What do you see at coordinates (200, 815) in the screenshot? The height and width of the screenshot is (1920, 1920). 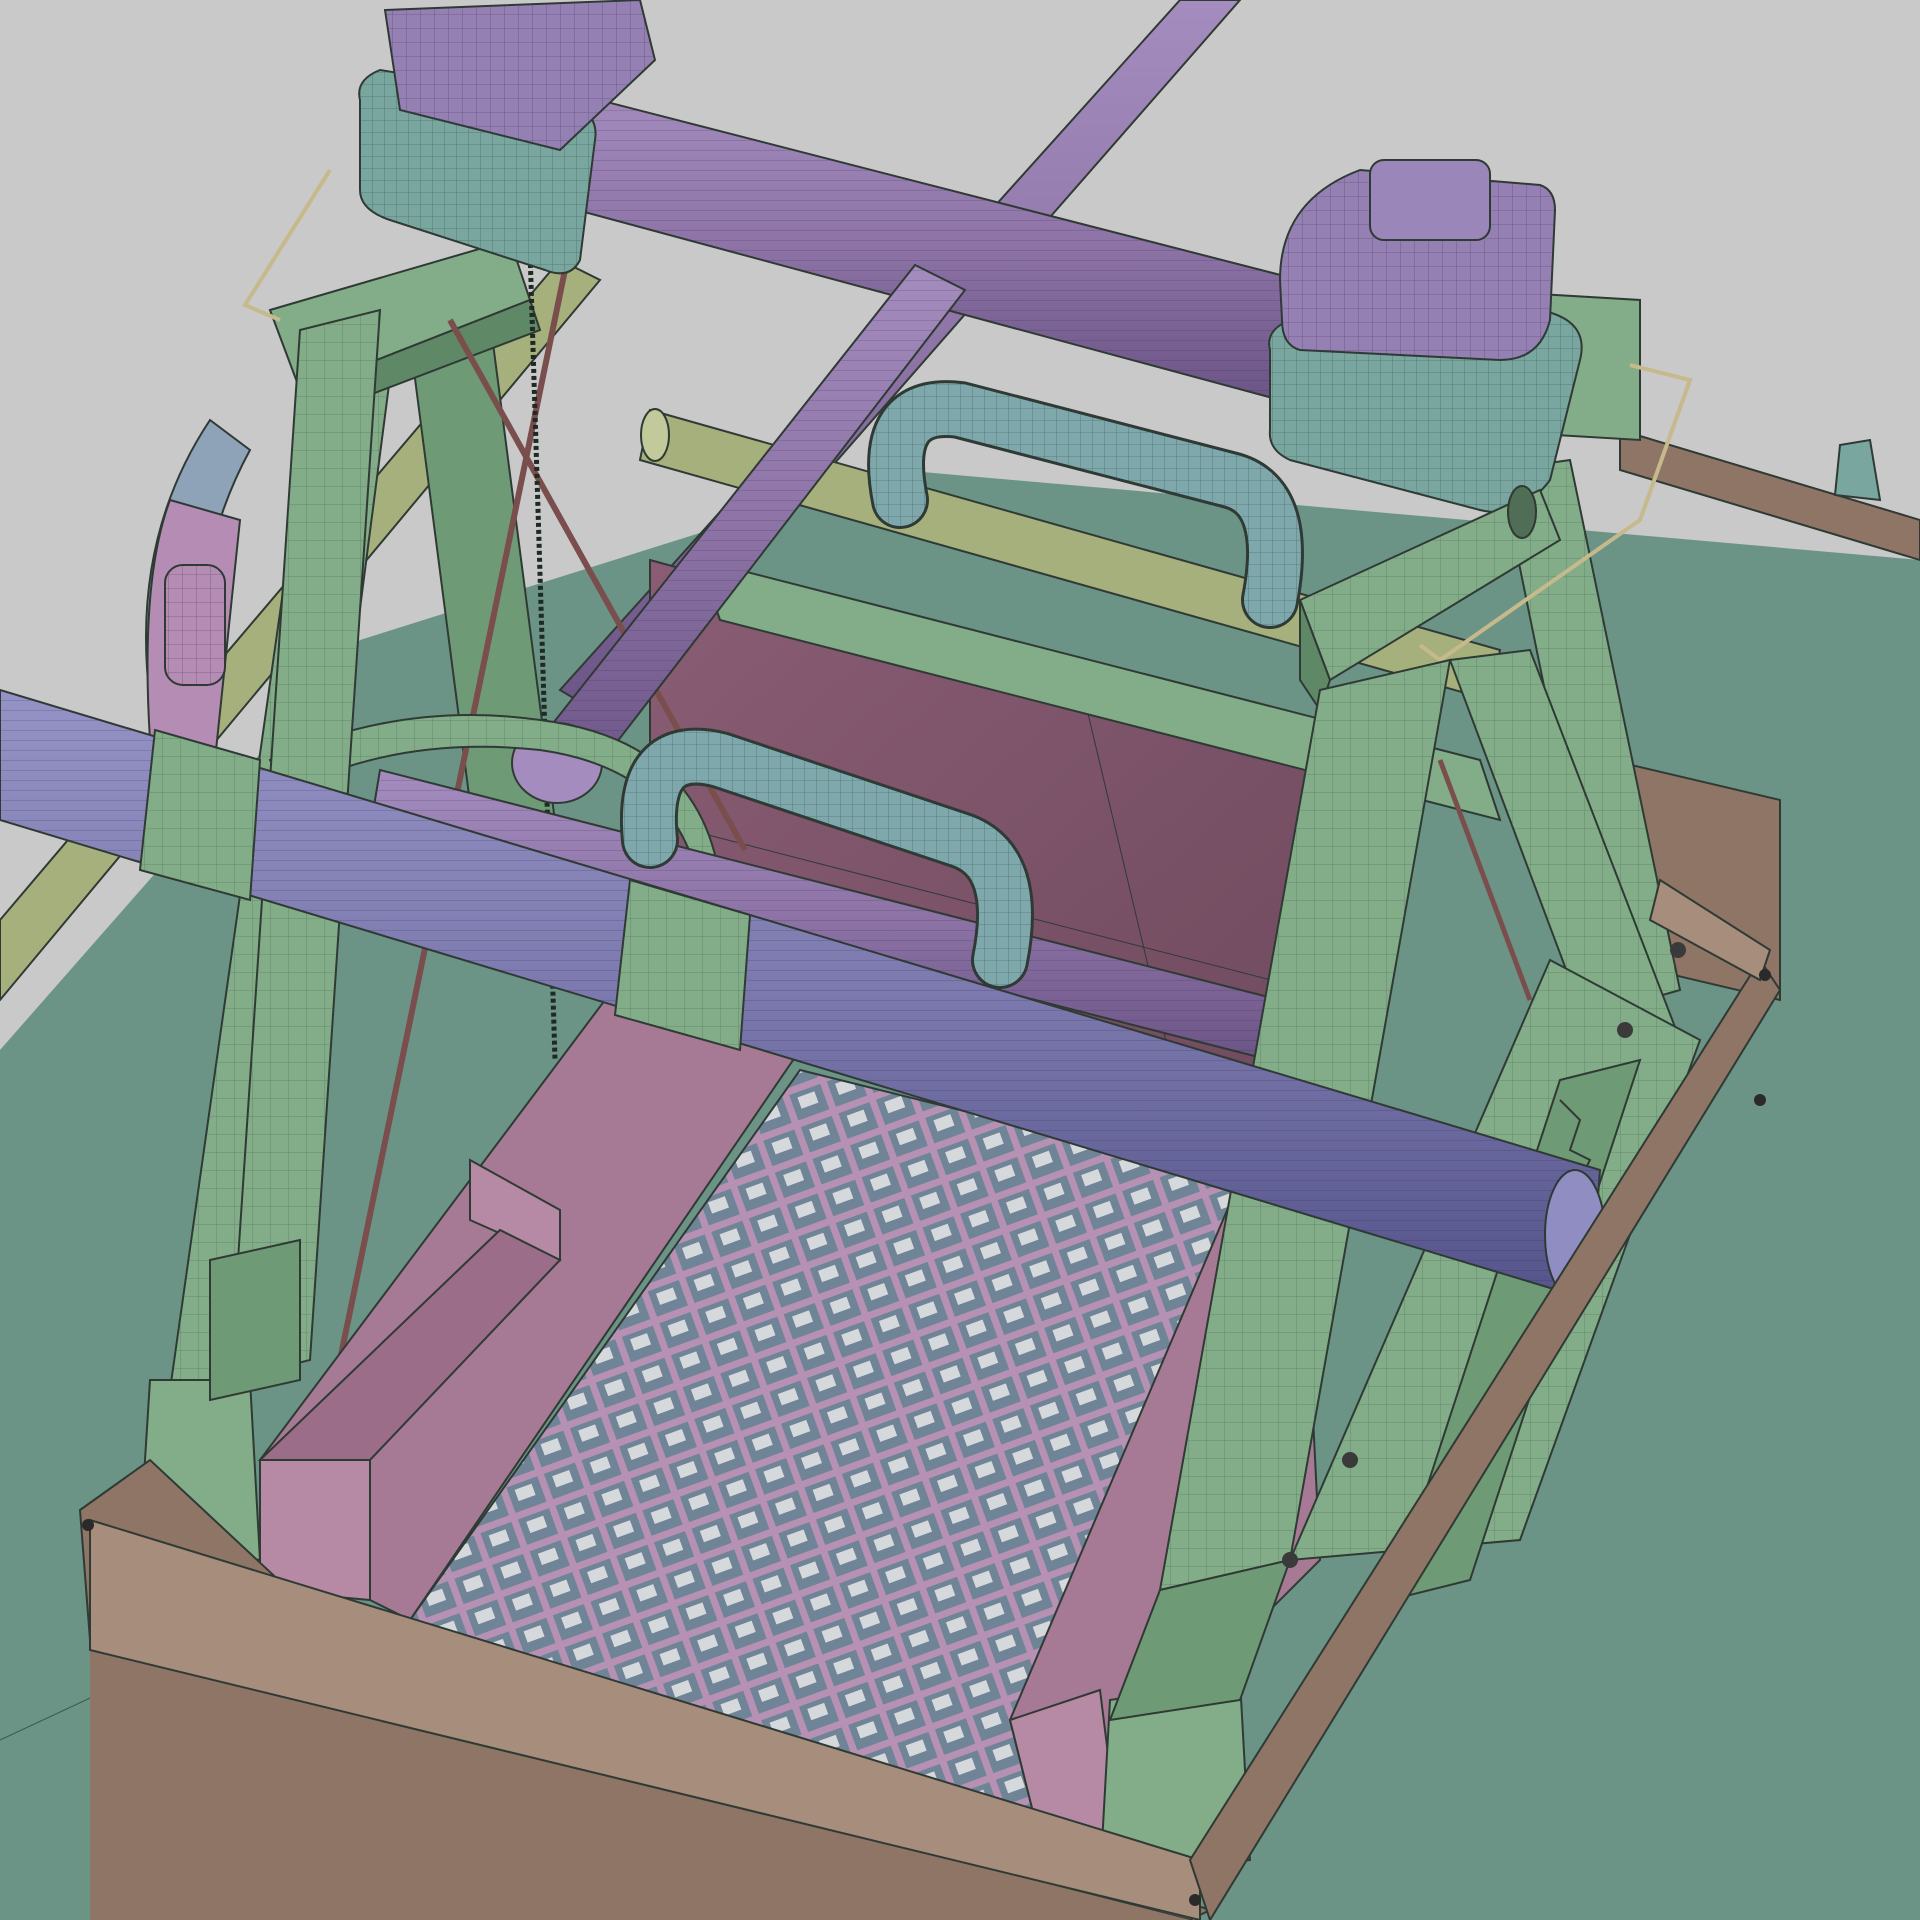 I see `clamp-left` at bounding box center [200, 815].